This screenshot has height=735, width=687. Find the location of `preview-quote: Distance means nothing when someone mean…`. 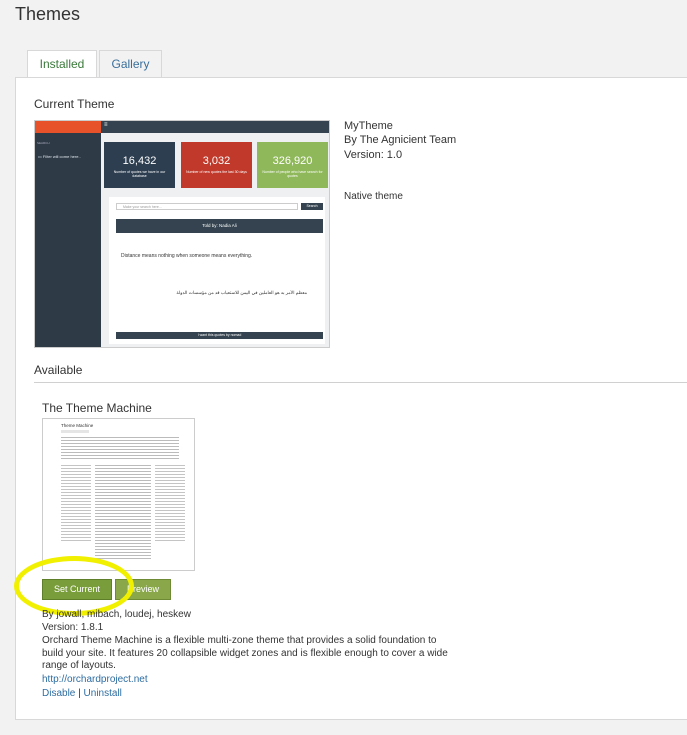

preview-quote: Distance means nothing when someone mean… is located at coordinates (187, 256).